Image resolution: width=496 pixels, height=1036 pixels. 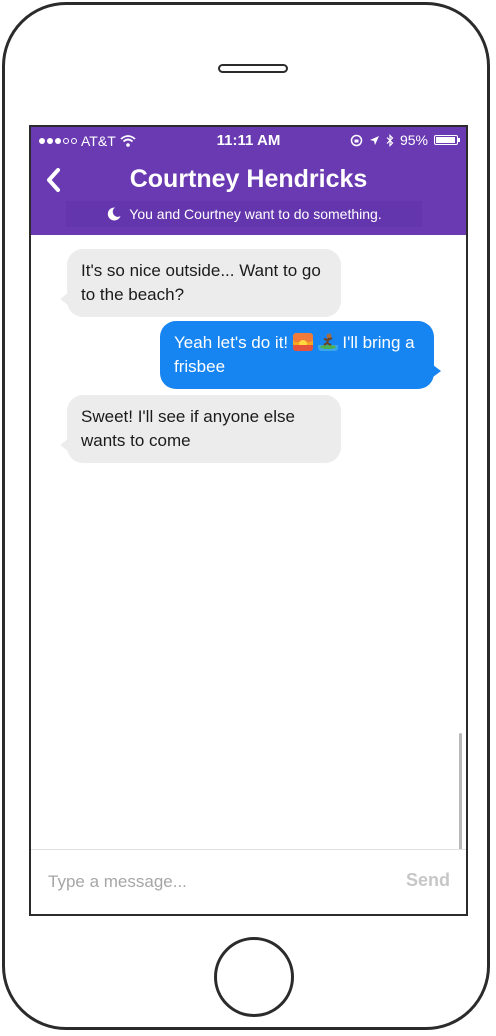 I want to click on message-text: Yeah let's do it!, so click(x=231, y=342).